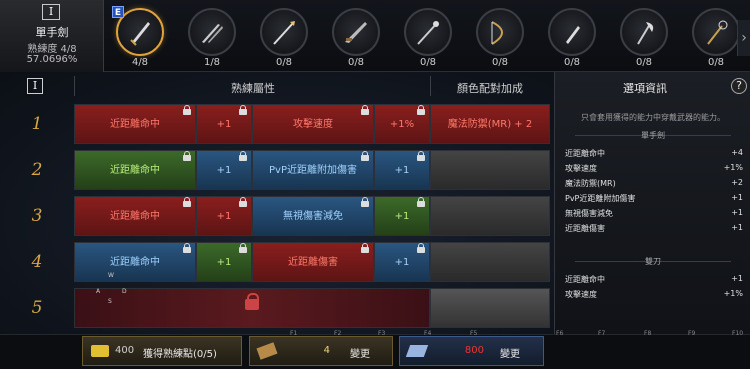 The height and width of the screenshot is (369, 750). What do you see at coordinates (743, 38) in the screenshot?
I see `next-arrow-icon: ›` at bounding box center [743, 38].